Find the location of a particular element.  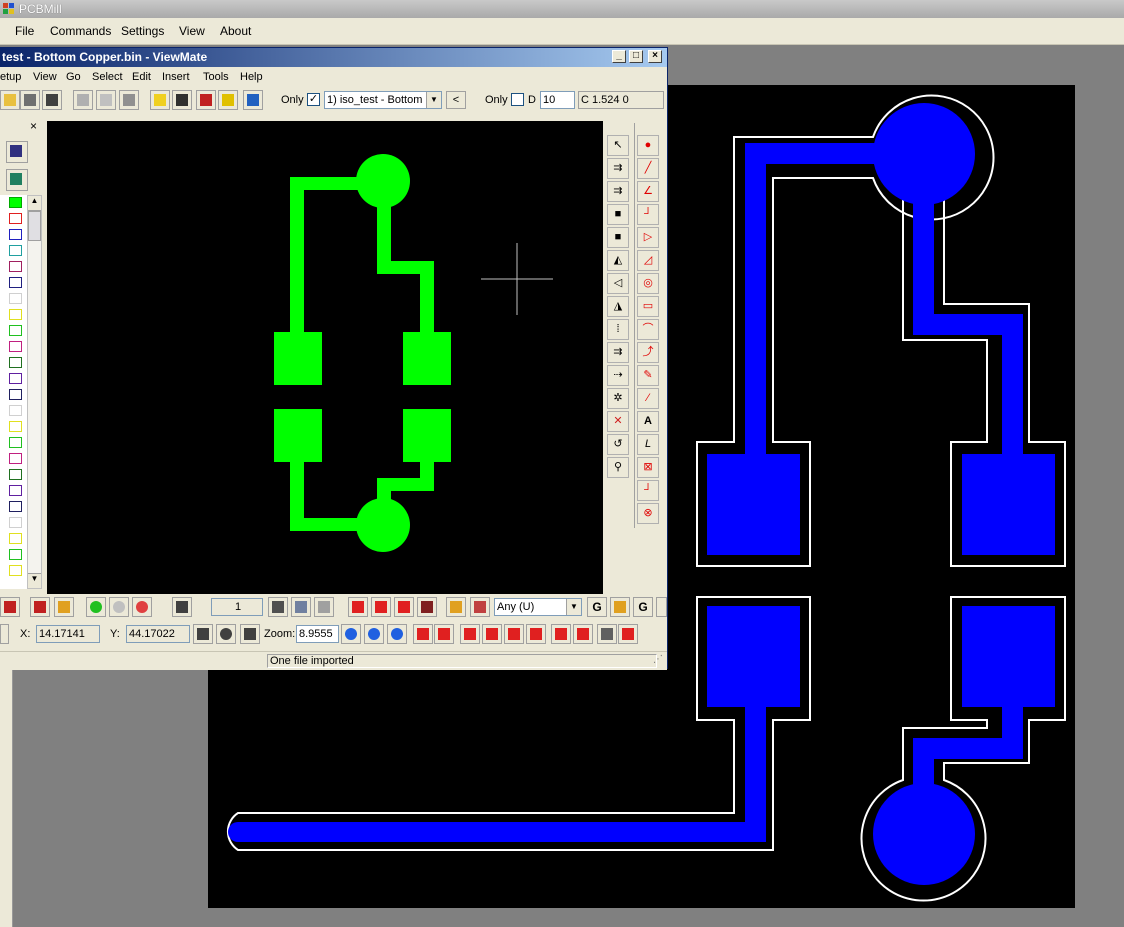

rectangle-tool: ▭ is located at coordinates (648, 306).